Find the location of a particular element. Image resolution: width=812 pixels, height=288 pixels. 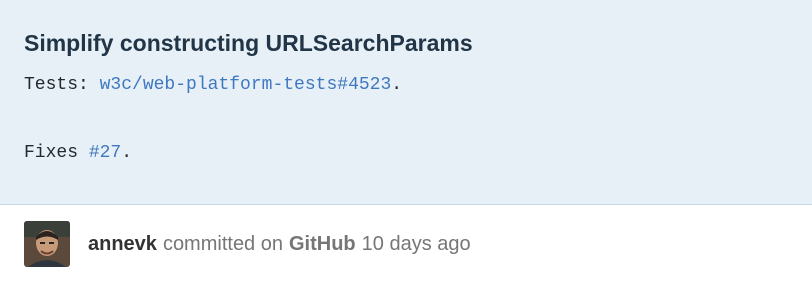

relative-time: 10 days ago is located at coordinates (416, 243).